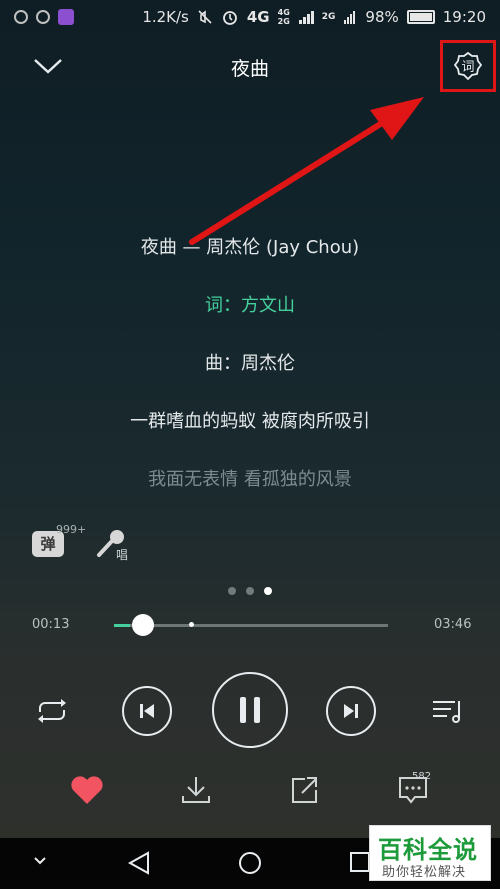 This screenshot has height=889, width=500. Describe the element at coordinates (59, 544) in the screenshot. I see `danmu-button: 弹 999+` at that location.